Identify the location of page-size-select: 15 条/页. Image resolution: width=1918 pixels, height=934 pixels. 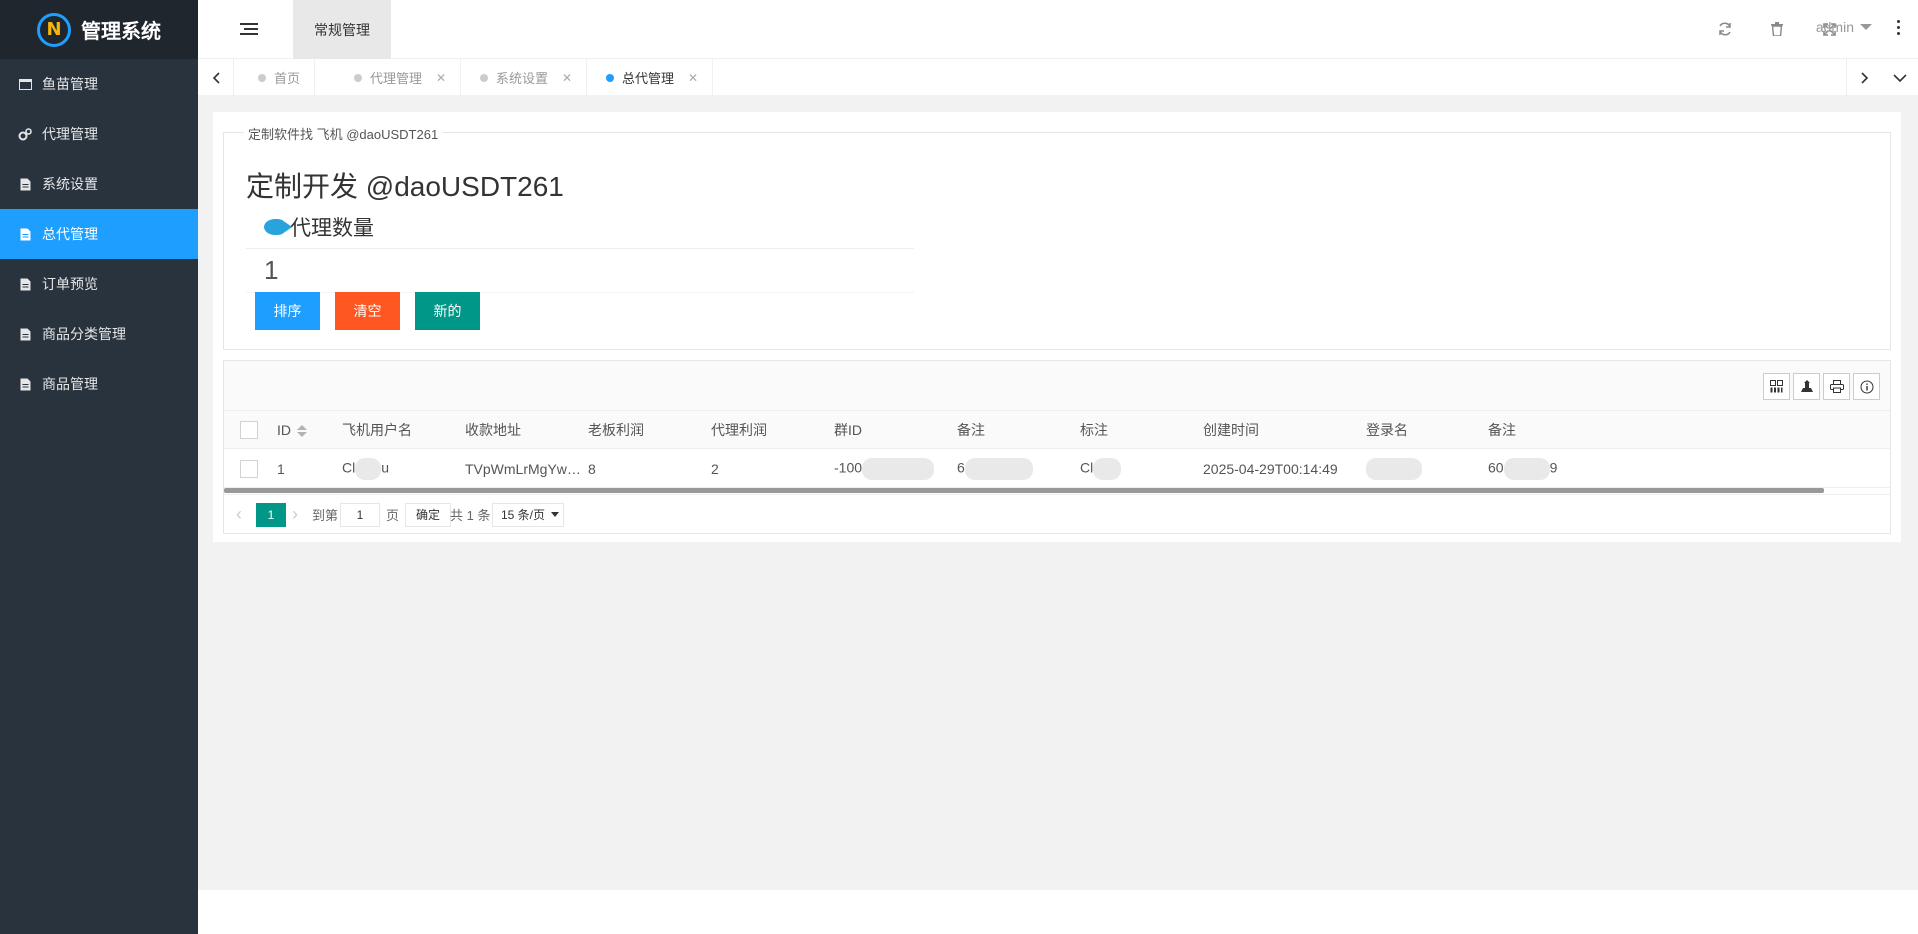
(528, 514).